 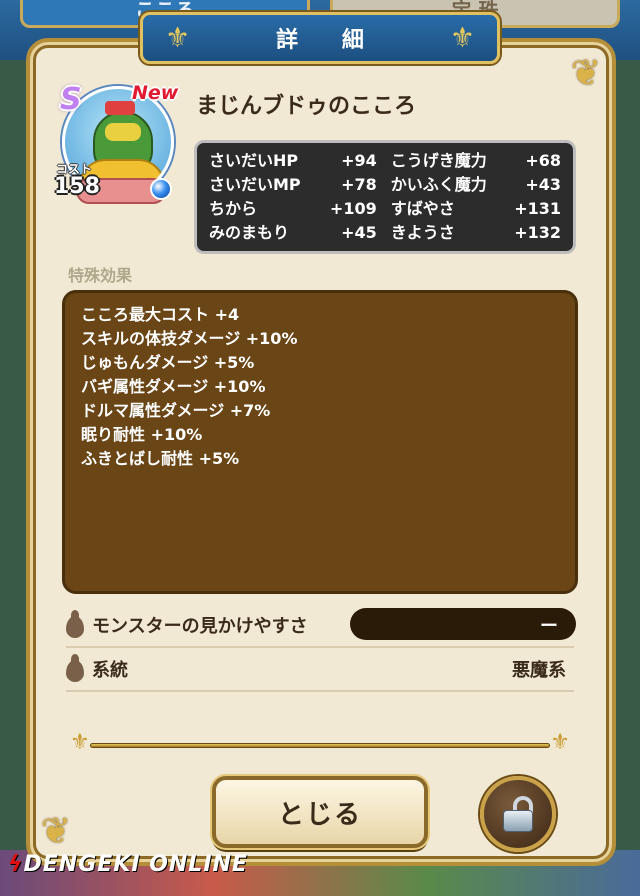 I want to click on stat-value: +109, so click(x=353, y=208).